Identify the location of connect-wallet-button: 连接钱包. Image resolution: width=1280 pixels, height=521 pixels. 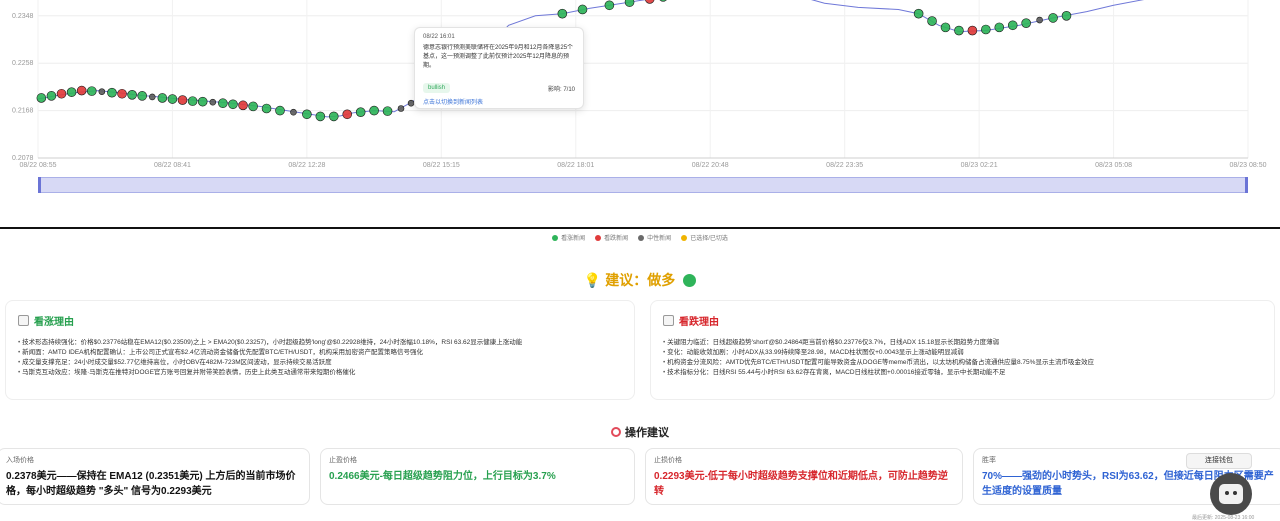
(1219, 461).